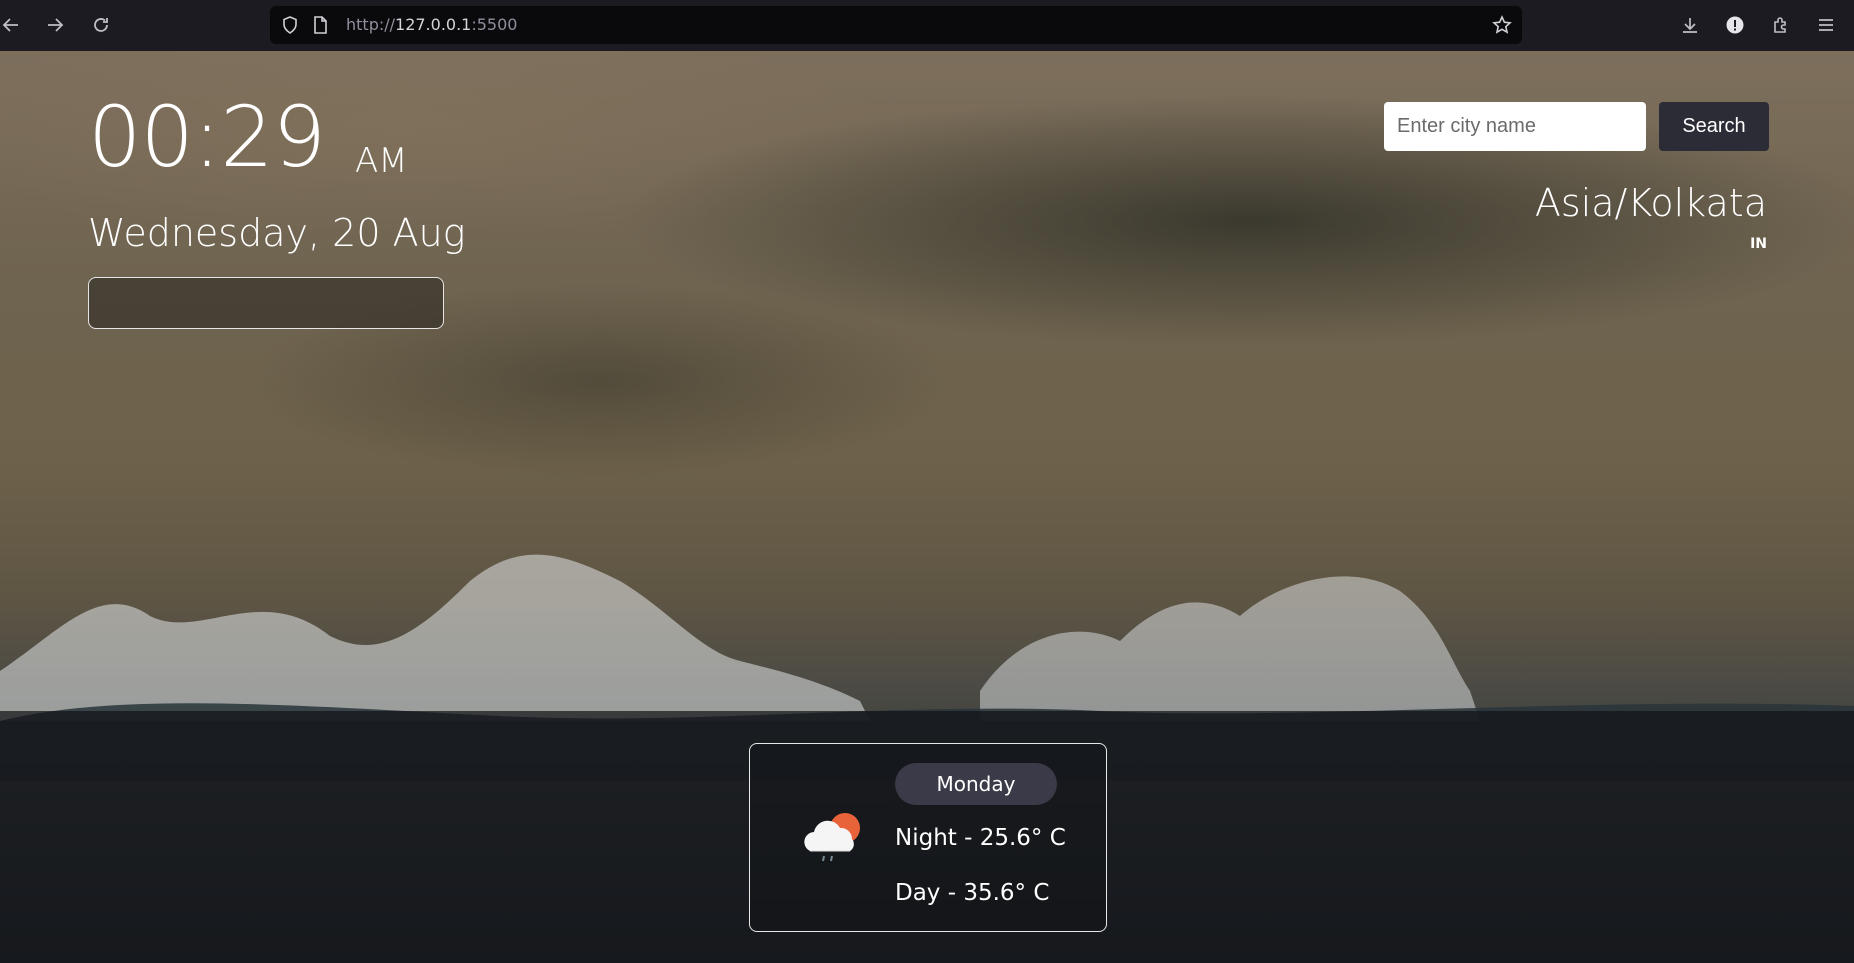  What do you see at coordinates (832, 837) in the screenshot?
I see `cloud-sun-rain-icon` at bounding box center [832, 837].